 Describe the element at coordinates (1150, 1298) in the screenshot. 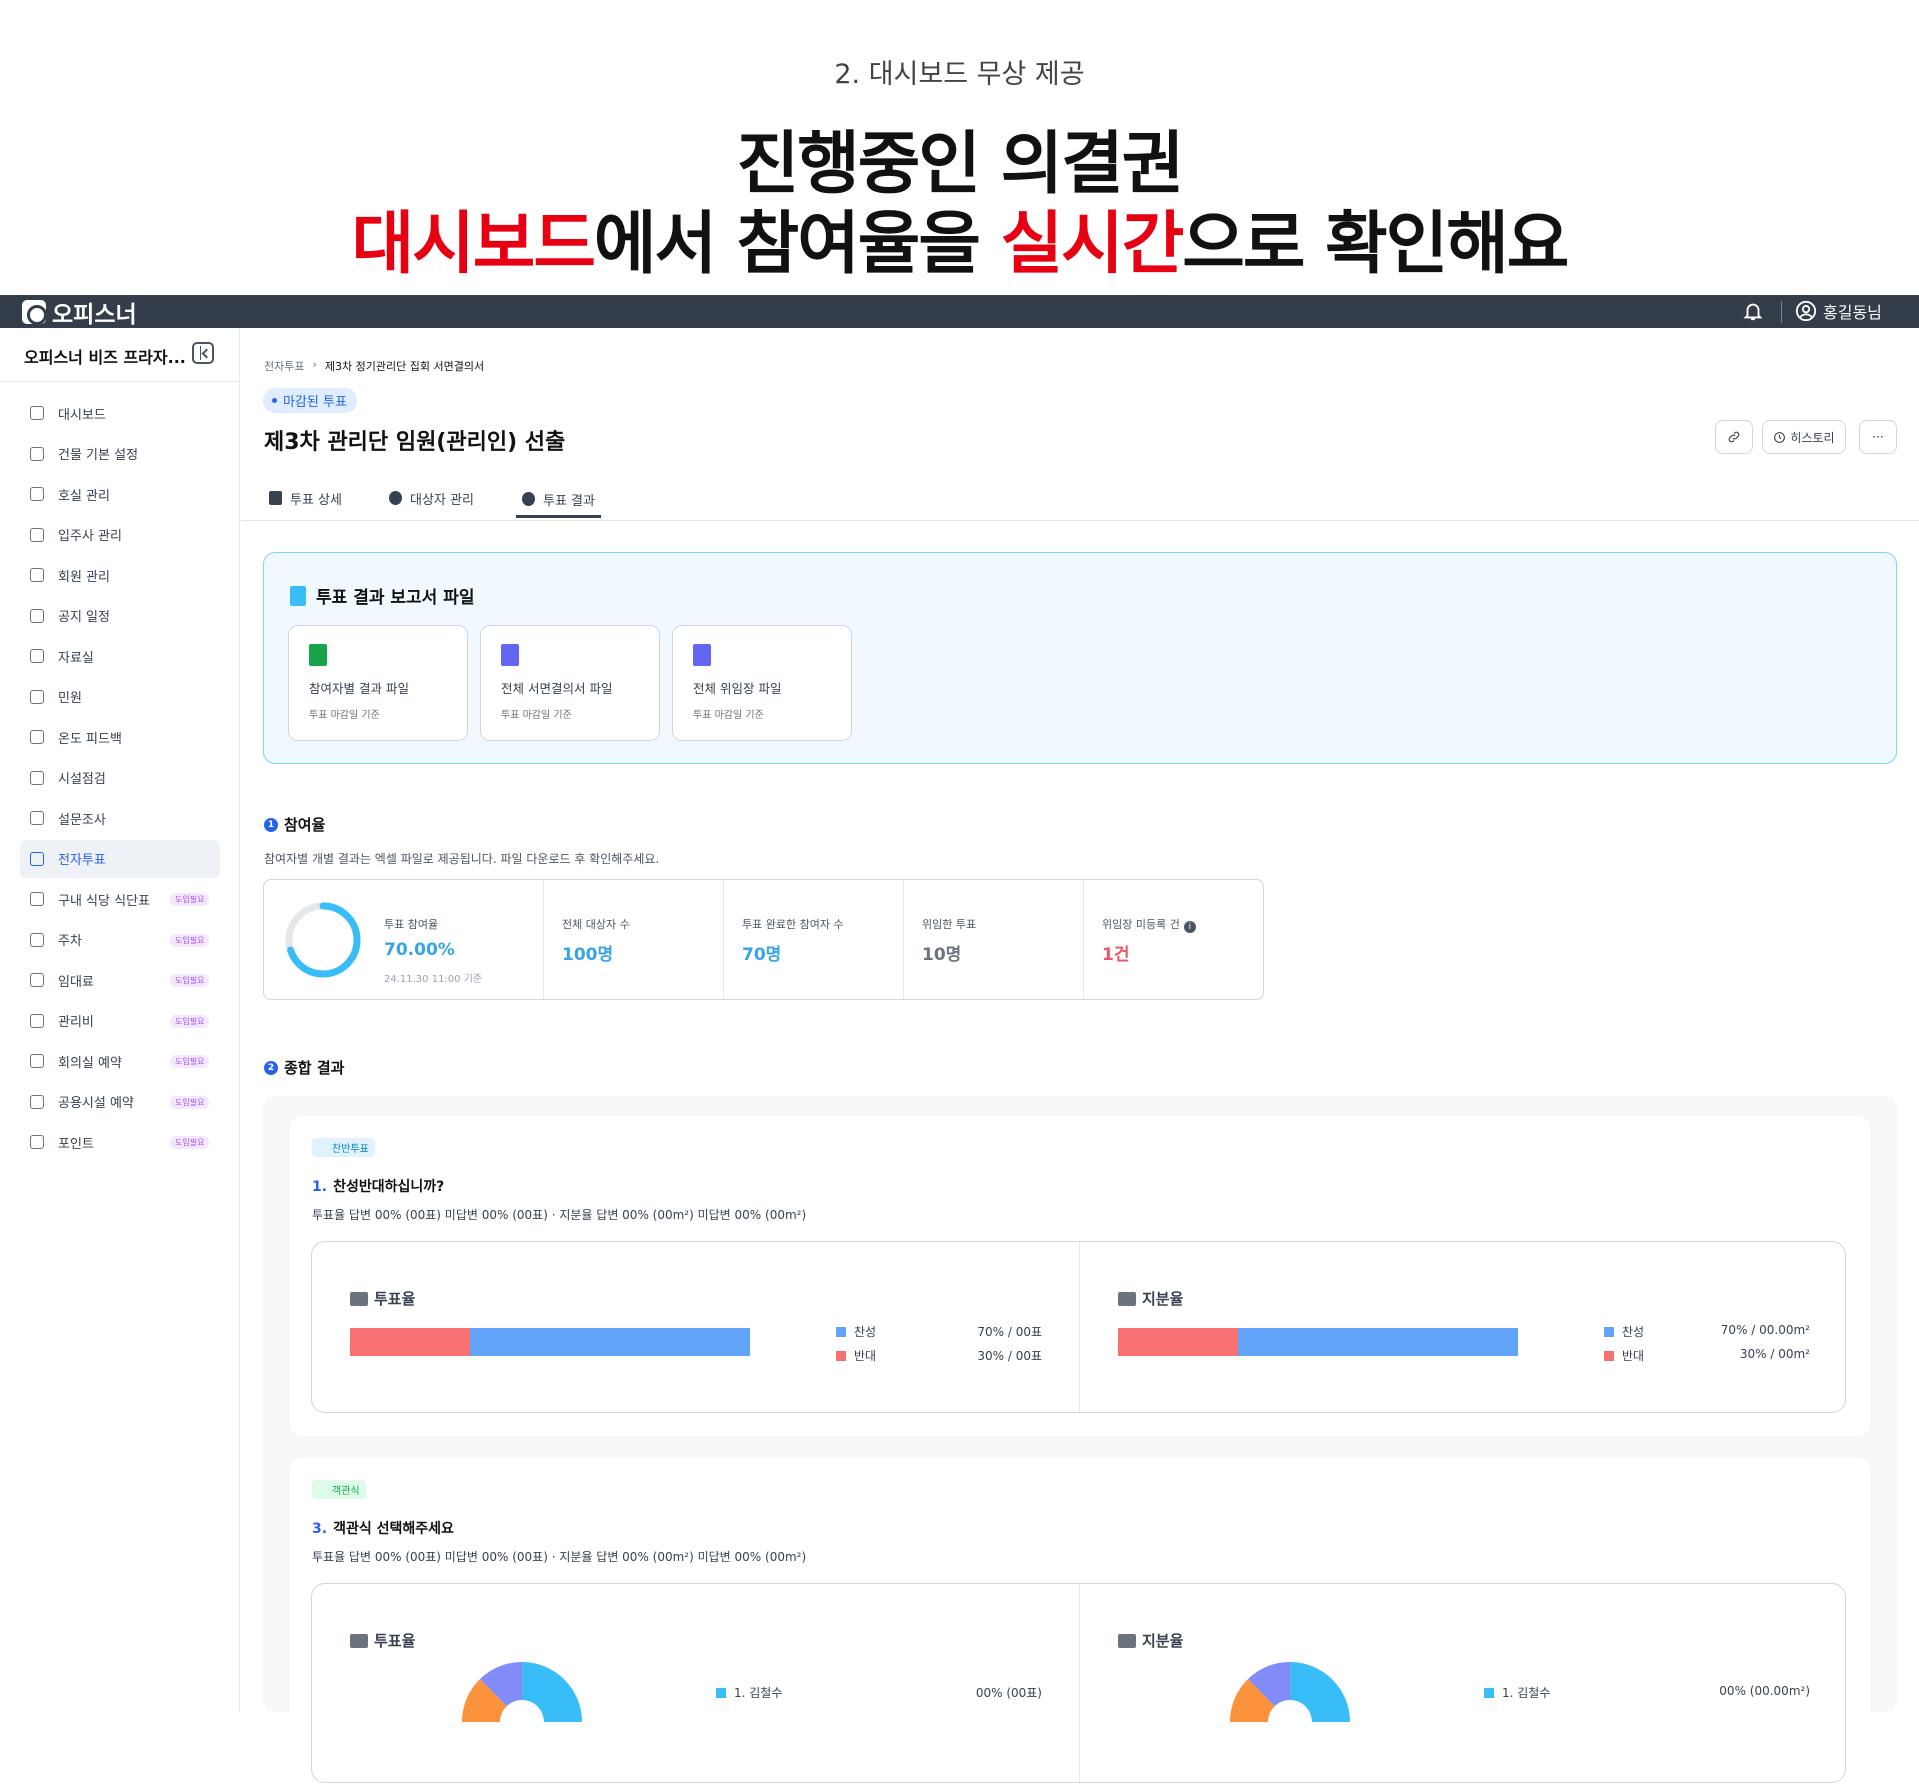

I see `panel-title: 지분율` at that location.